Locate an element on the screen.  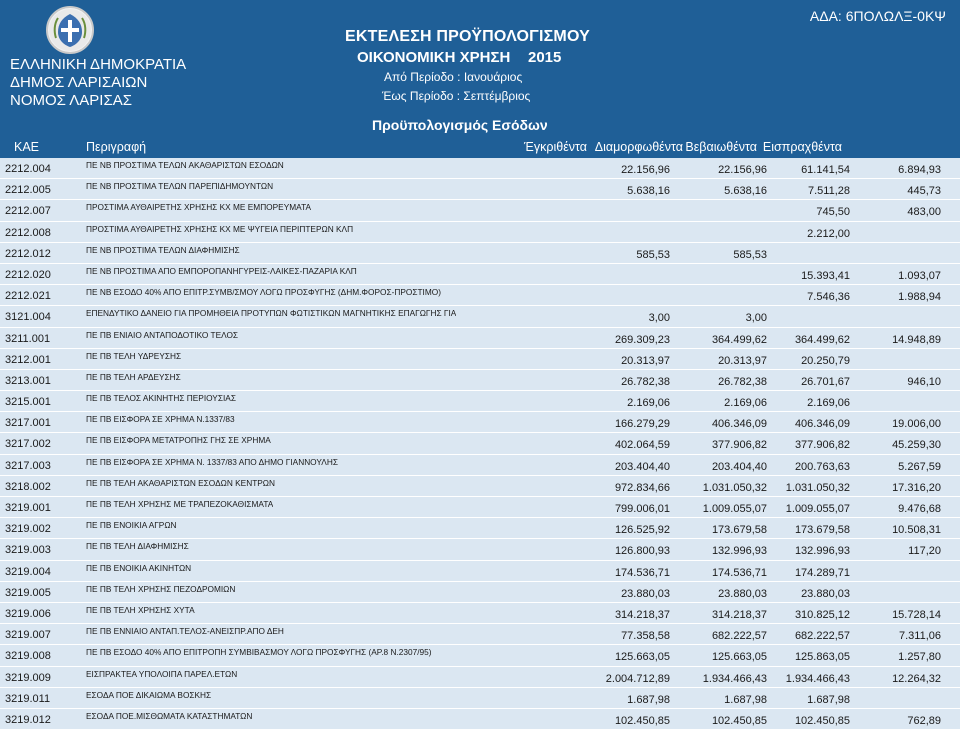
cell-assessed: 125.663,05 is located at coordinates (739, 657).